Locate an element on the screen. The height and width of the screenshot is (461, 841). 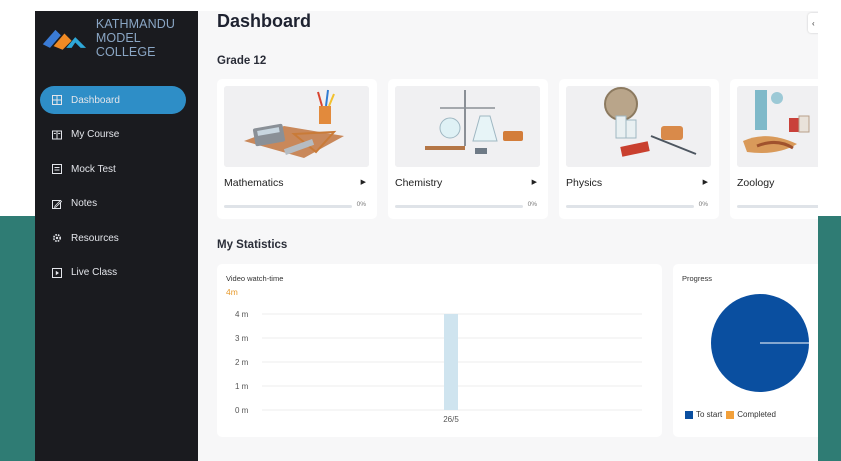
physics-instruments-illustration is located at coordinates (638, 126).